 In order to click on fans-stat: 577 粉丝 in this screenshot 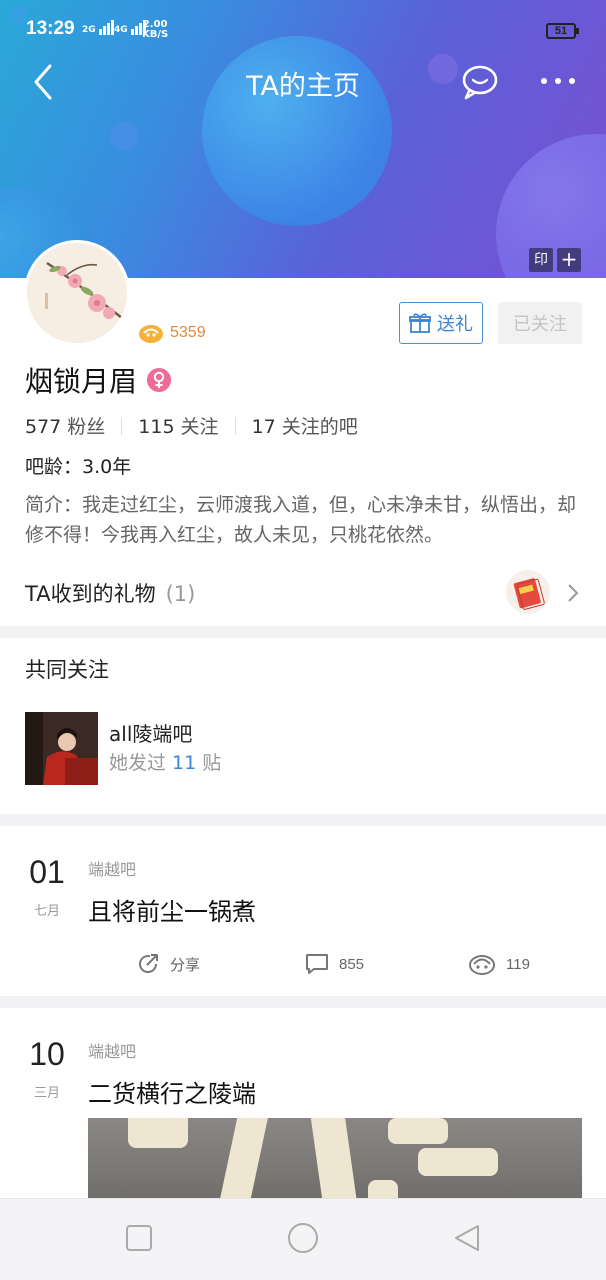, I will do `click(65, 425)`.